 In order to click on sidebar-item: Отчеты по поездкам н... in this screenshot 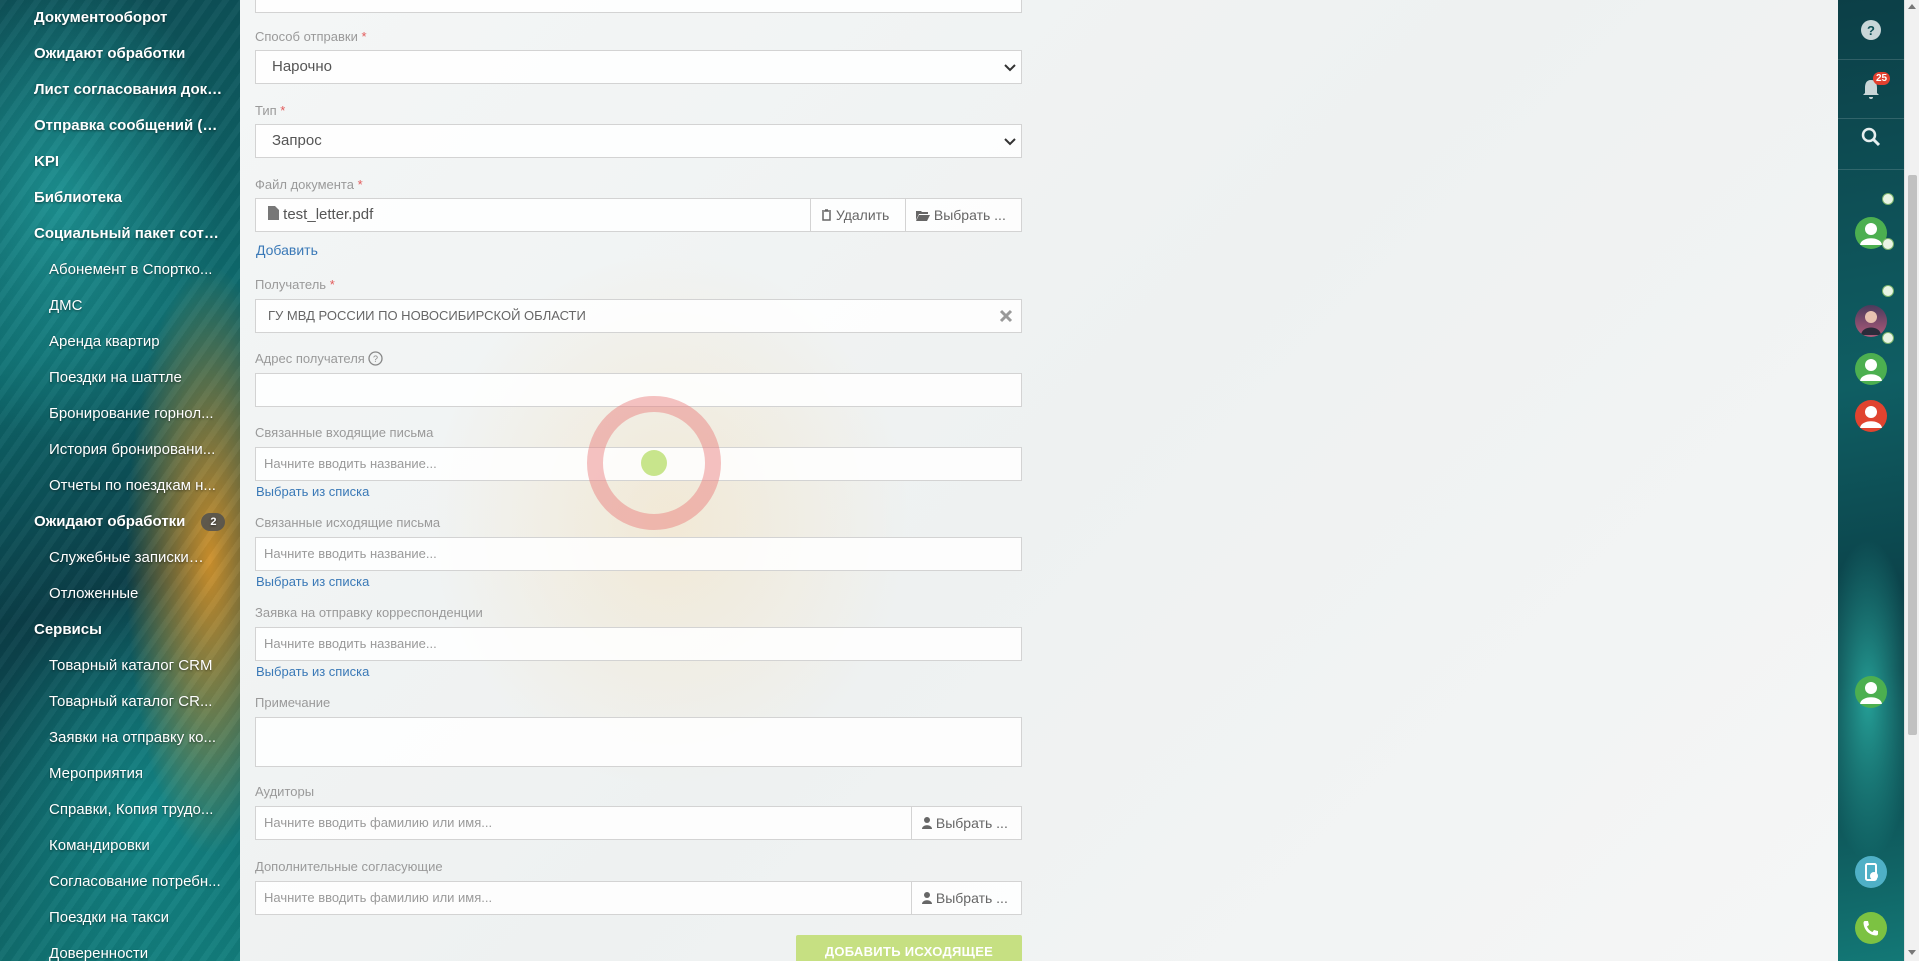, I will do `click(120, 486)`.